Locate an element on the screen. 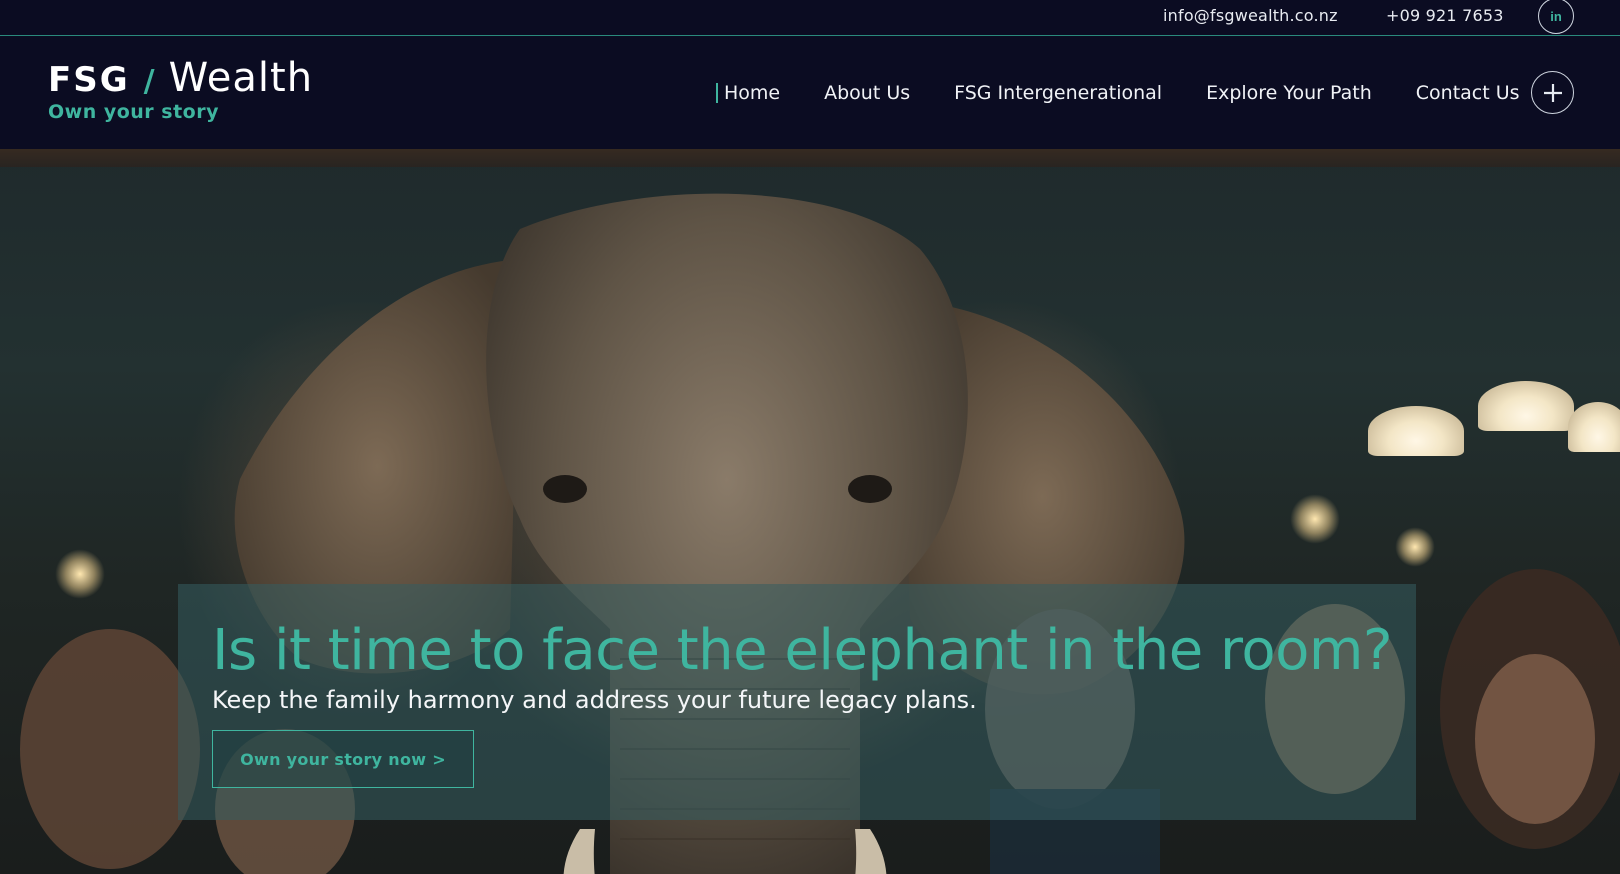 Image resolution: width=1620 pixels, height=874 pixels. nav-item-contact-us: Contact Us is located at coordinates (1468, 93).